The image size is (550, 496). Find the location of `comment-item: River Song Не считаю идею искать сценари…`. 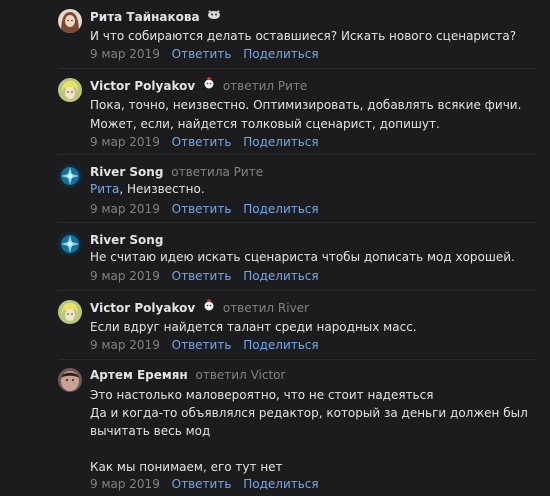

comment-item: River Song Не считаю идею искать сценари… is located at coordinates (275, 257).